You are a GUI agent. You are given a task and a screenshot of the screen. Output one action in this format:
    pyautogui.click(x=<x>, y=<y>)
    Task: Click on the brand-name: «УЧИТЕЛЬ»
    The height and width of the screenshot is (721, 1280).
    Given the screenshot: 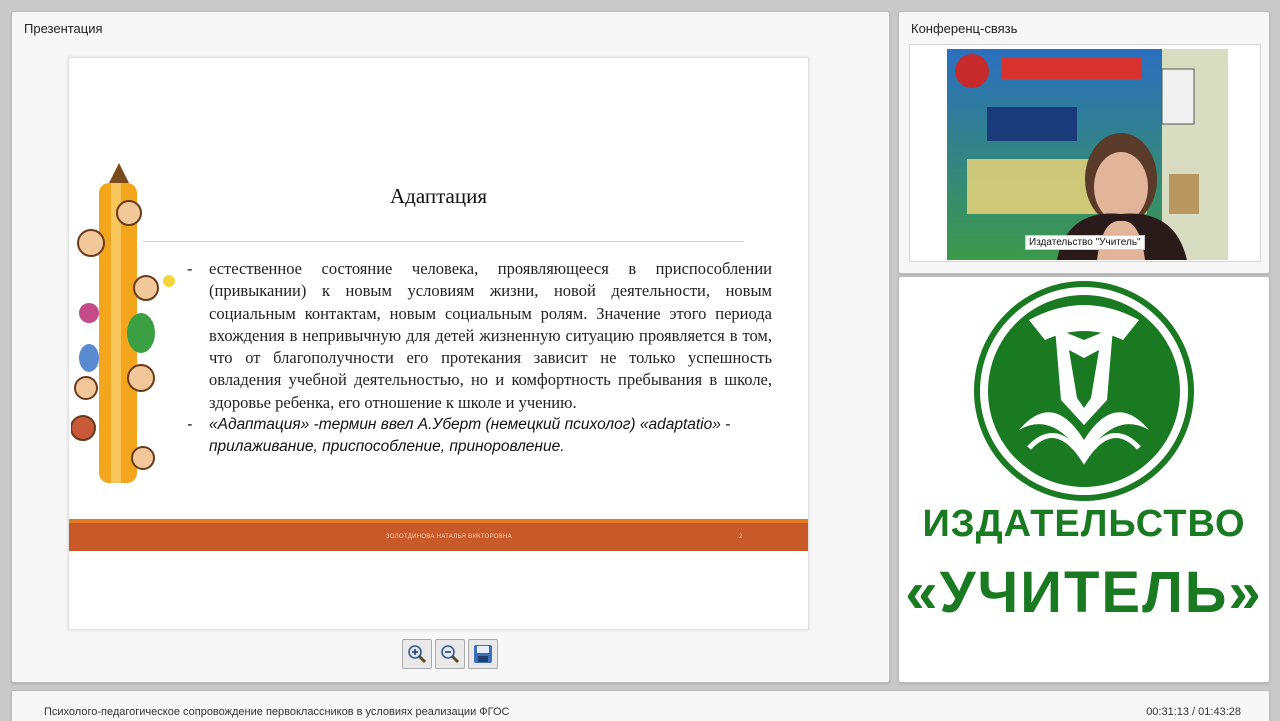 What is the action you would take?
    pyautogui.click(x=1084, y=592)
    